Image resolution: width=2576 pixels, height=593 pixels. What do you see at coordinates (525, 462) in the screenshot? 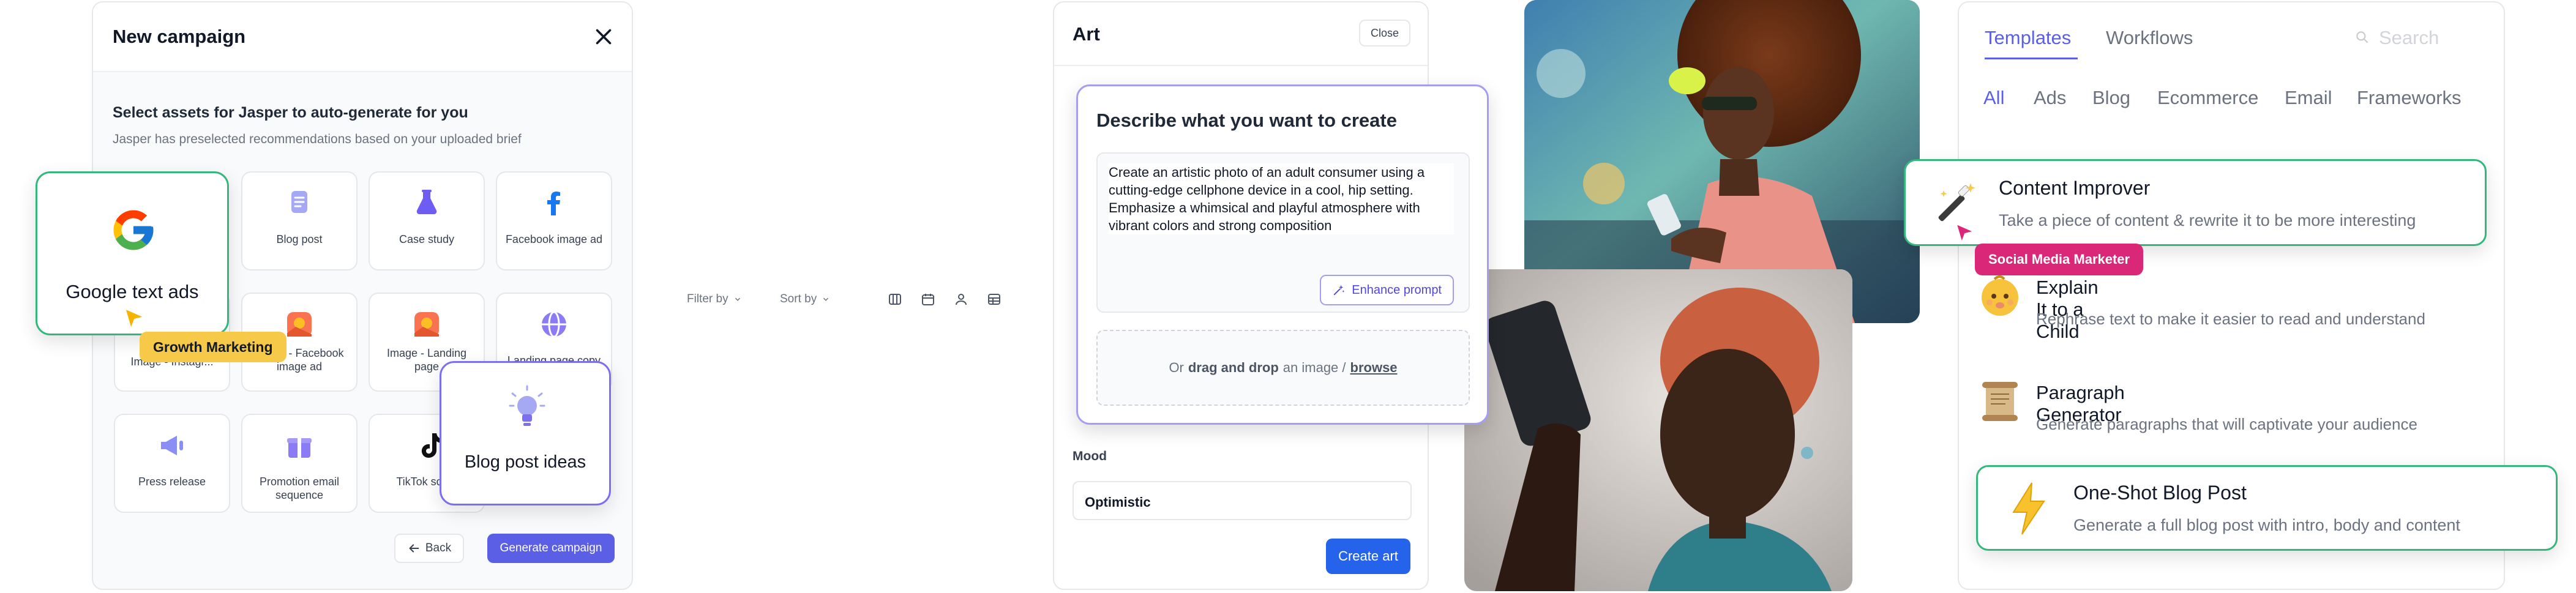
I see `blog-post-ideas-label: Blog post ideas` at bounding box center [525, 462].